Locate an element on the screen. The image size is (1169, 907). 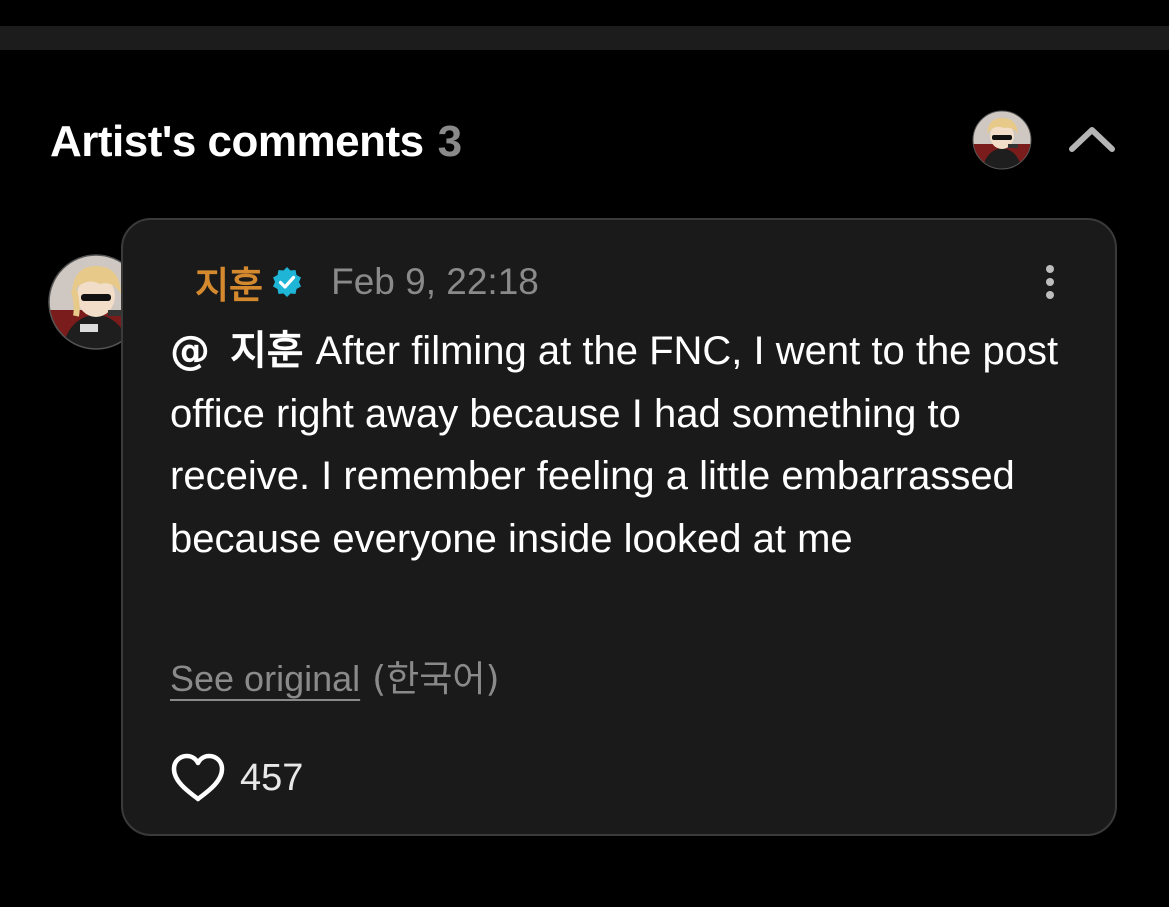
section-title: Artist's comments is located at coordinates (237, 141).